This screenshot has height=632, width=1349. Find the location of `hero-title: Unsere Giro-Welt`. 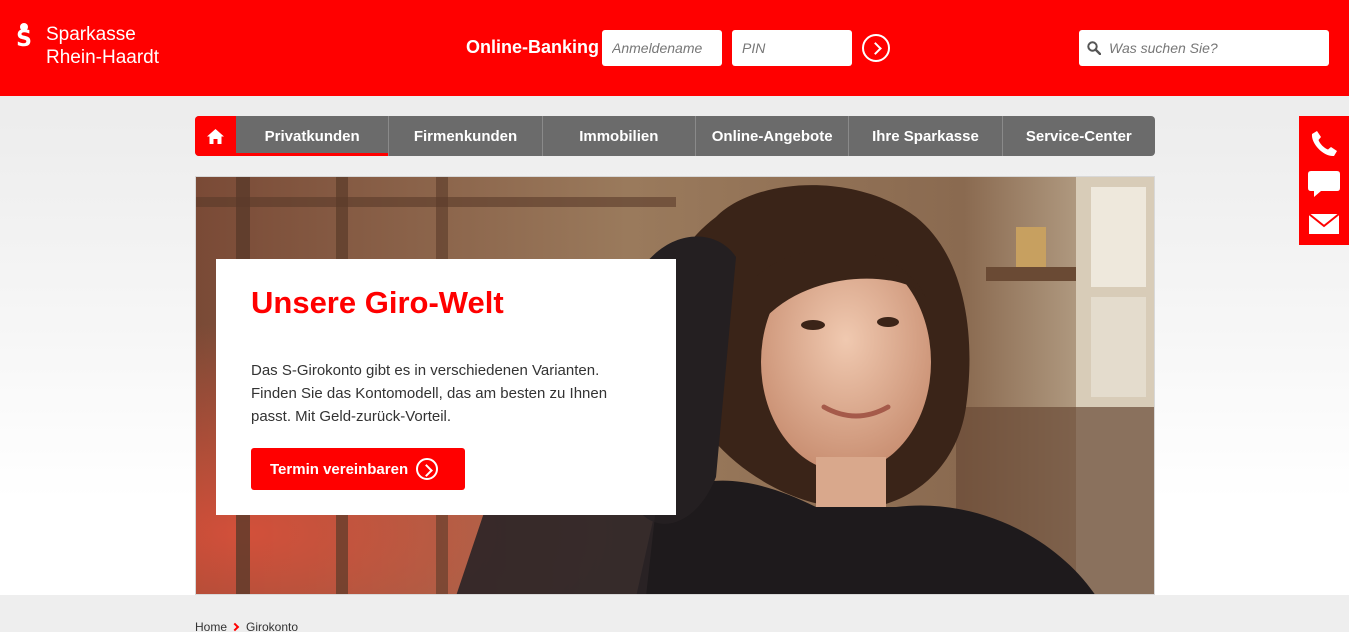

hero-title: Unsere Giro-Welt is located at coordinates (377, 302).